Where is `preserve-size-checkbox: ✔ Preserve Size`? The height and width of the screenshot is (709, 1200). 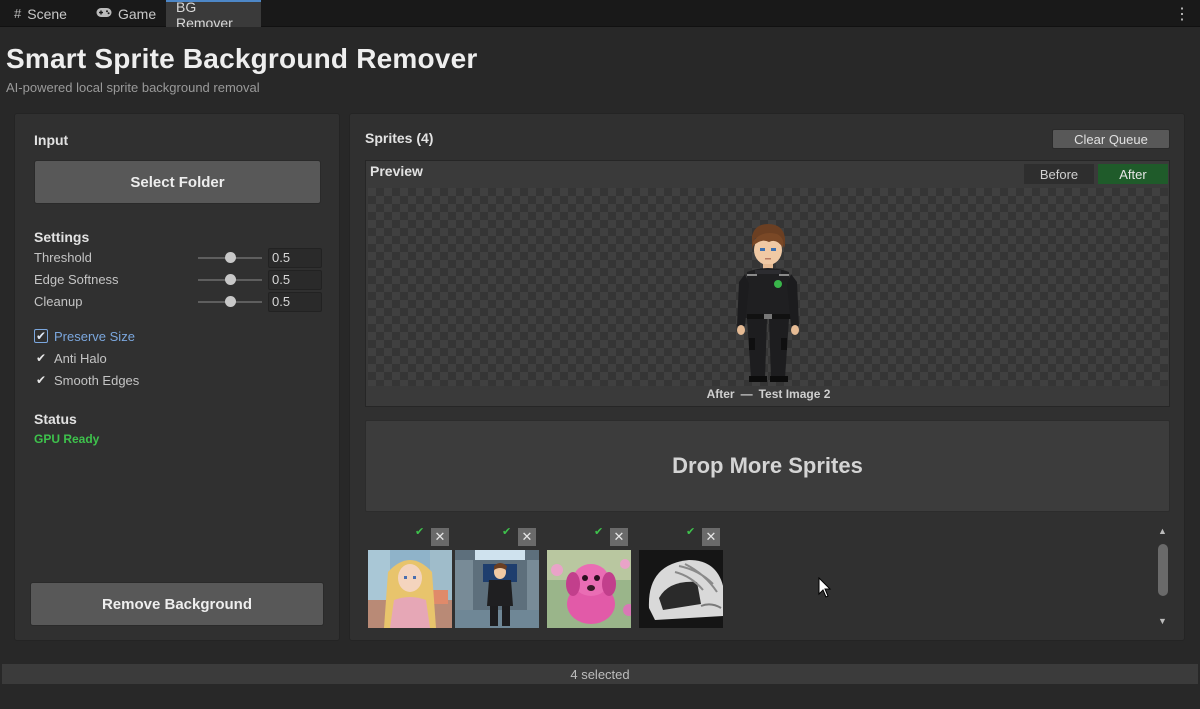
preserve-size-checkbox: ✔ Preserve Size is located at coordinates (84, 336).